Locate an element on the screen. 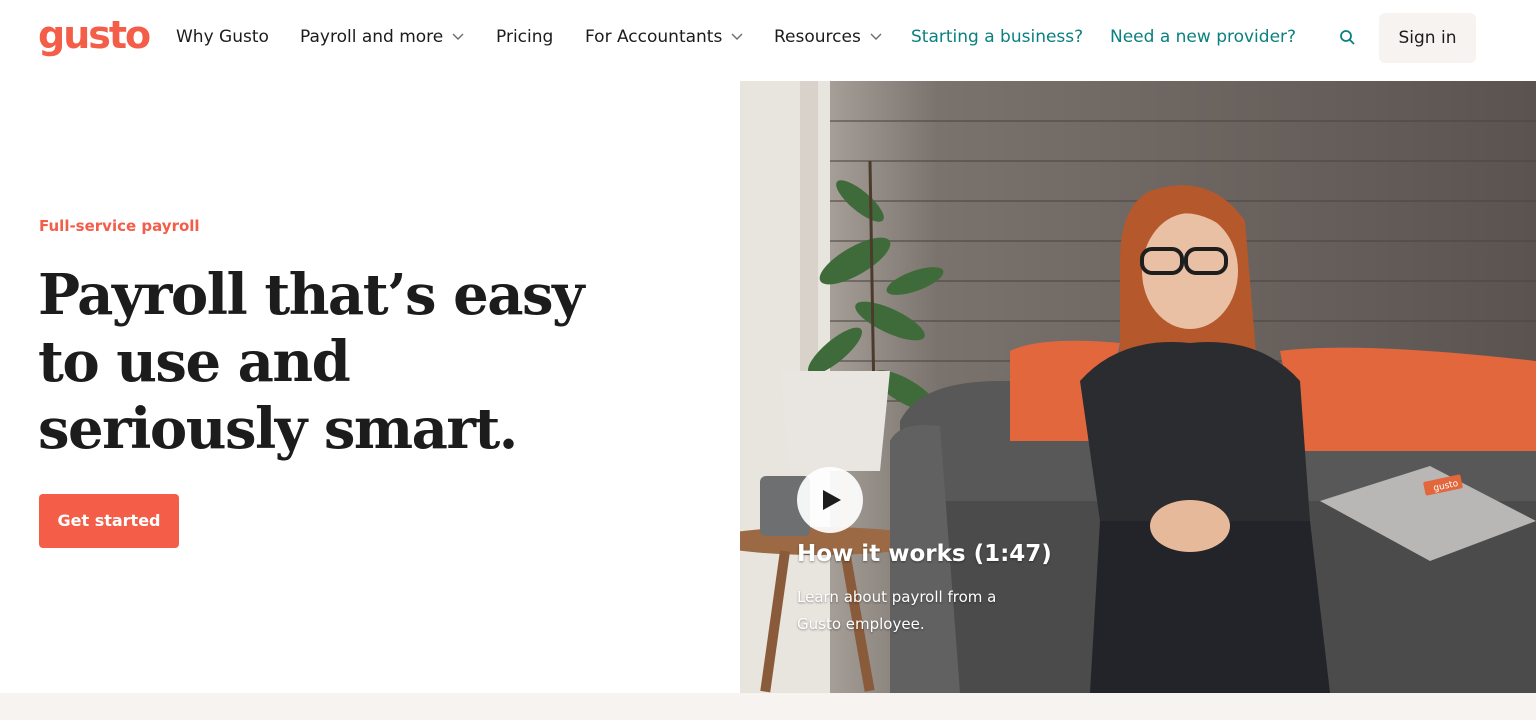 The width and height of the screenshot is (1536, 720). nav-payroll-and-more-label: Payroll and more is located at coordinates (372, 37).